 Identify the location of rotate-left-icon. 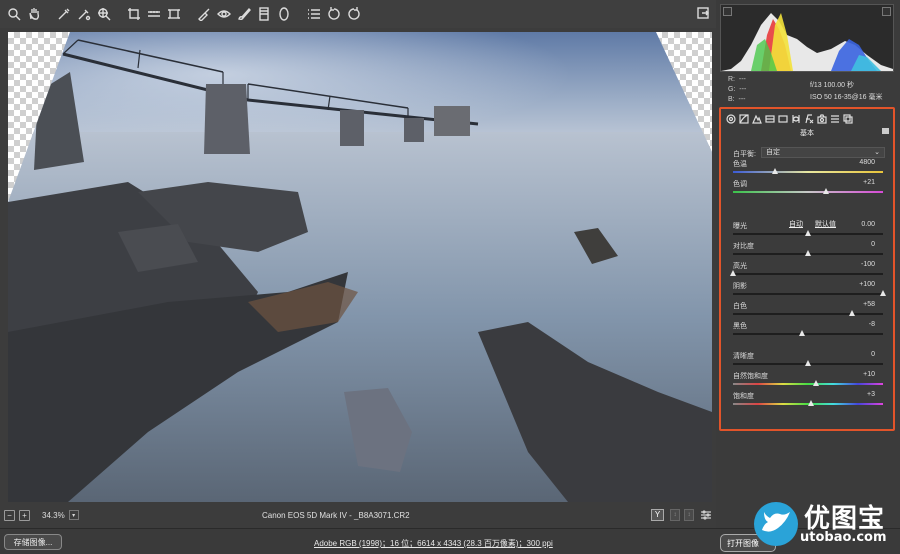
(334, 14).